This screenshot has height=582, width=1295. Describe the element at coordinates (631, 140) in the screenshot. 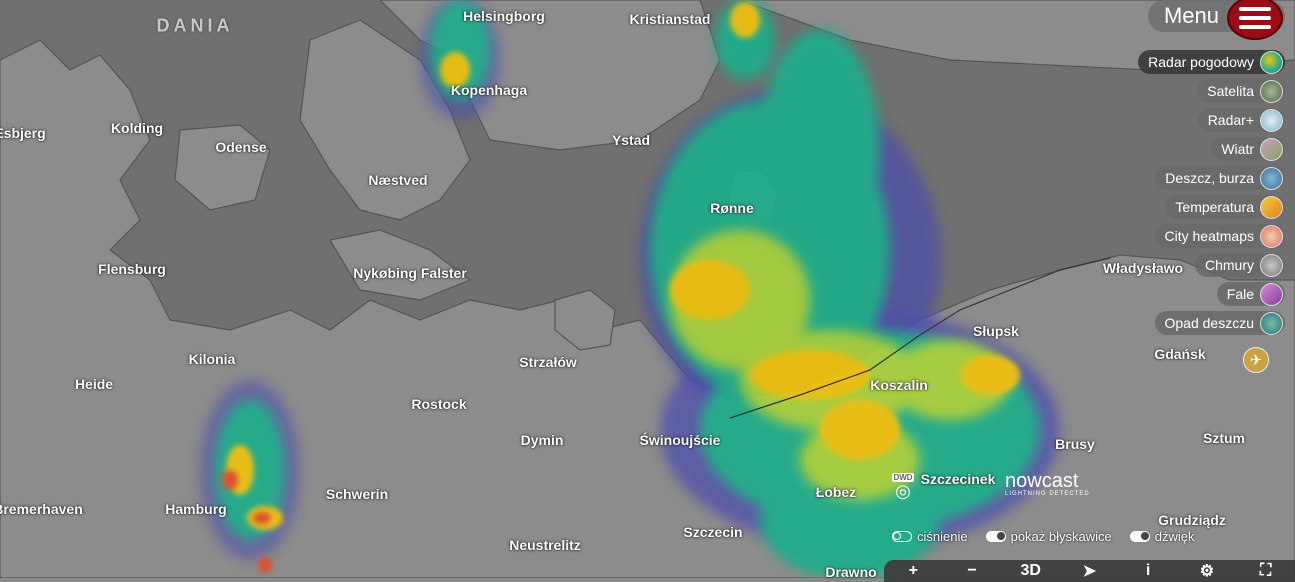

I see `city-label: Ystad` at that location.